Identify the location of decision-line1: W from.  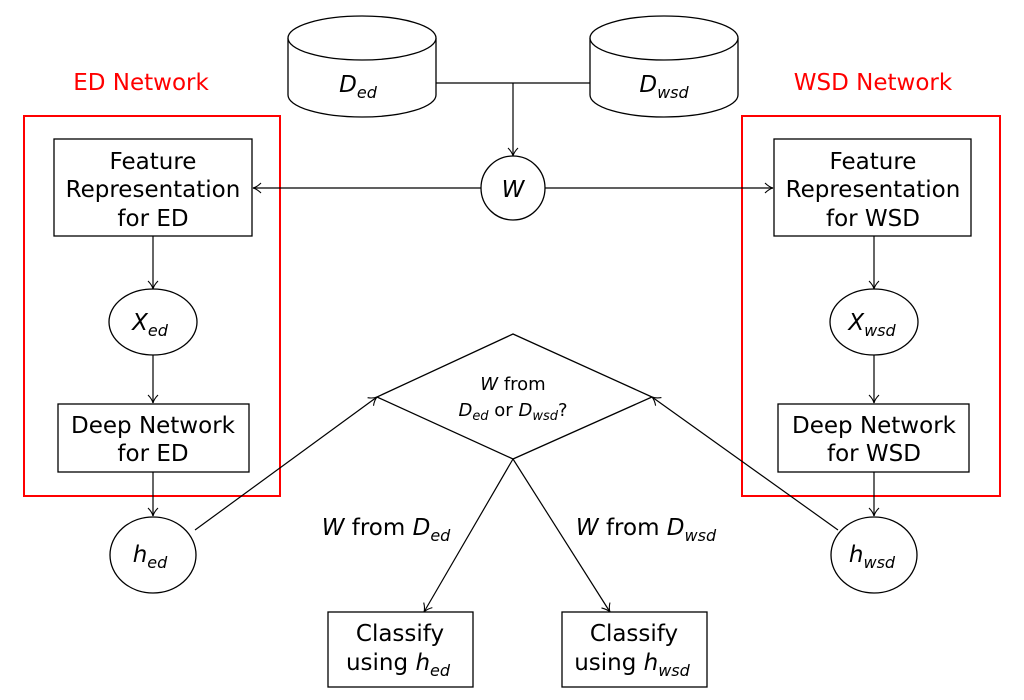
(512, 384).